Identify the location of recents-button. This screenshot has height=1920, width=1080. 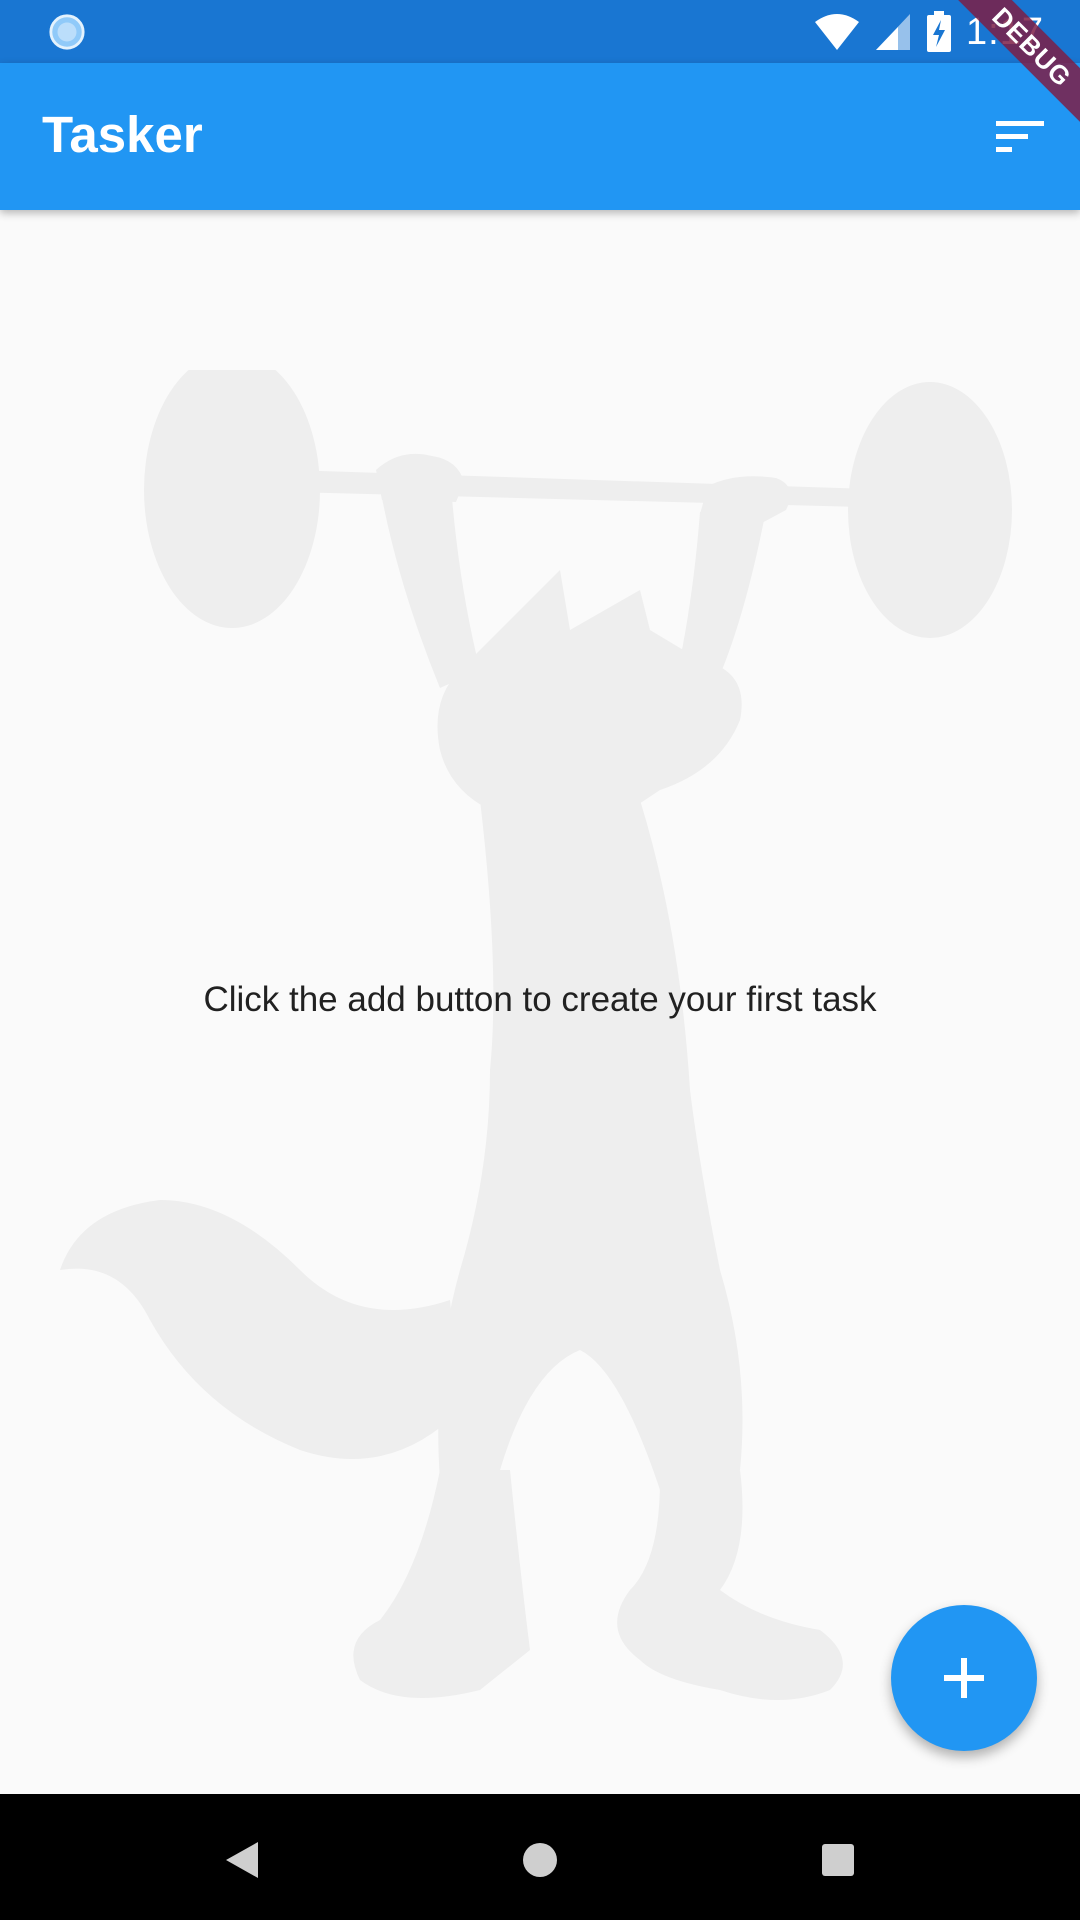
(838, 1860).